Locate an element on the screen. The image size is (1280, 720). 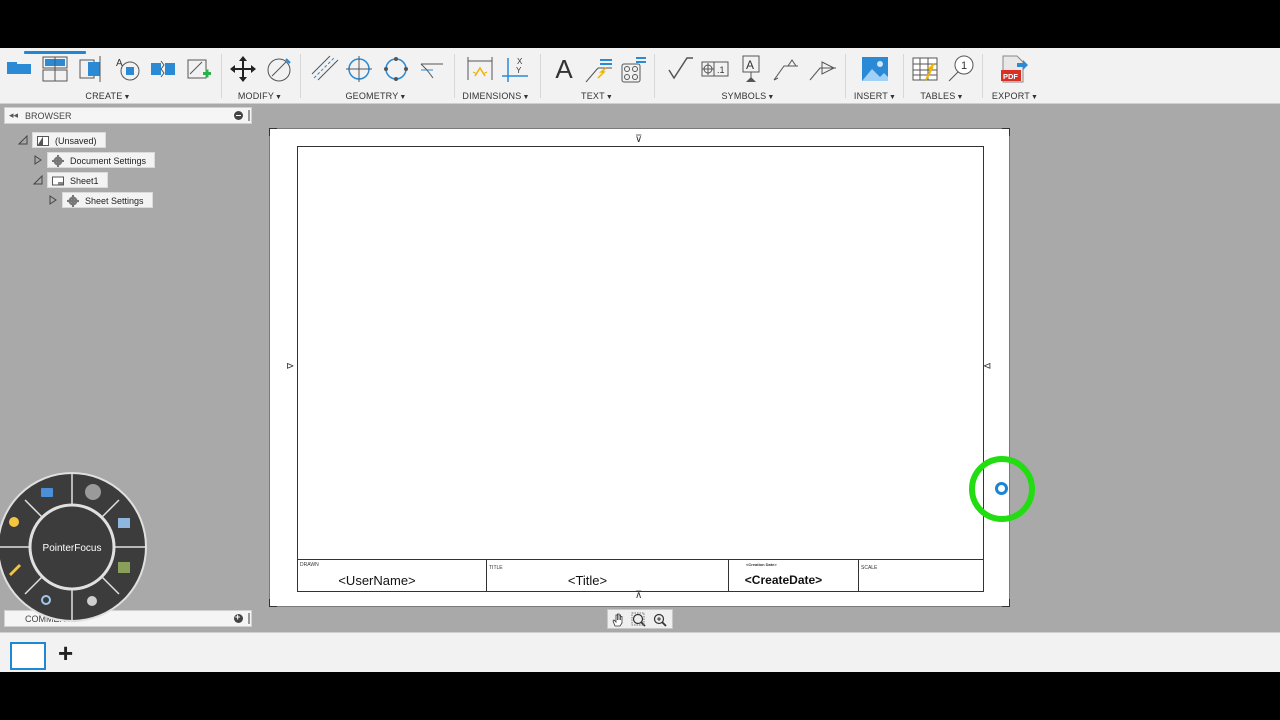
geometry-group-label: GEOMETRY is located at coordinates (371, 96).